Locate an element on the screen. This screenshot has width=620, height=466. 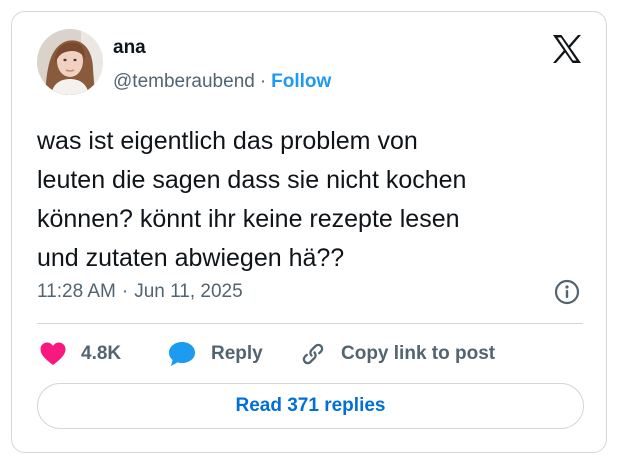
speech-bubble-icon is located at coordinates (182, 354).